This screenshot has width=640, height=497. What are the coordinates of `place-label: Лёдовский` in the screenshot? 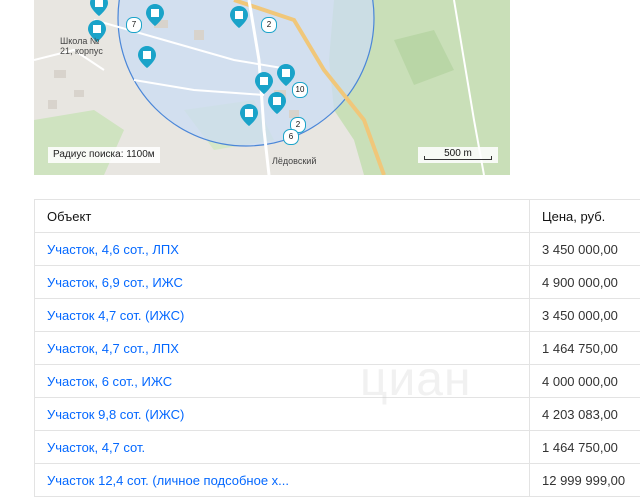 It's located at (294, 161).